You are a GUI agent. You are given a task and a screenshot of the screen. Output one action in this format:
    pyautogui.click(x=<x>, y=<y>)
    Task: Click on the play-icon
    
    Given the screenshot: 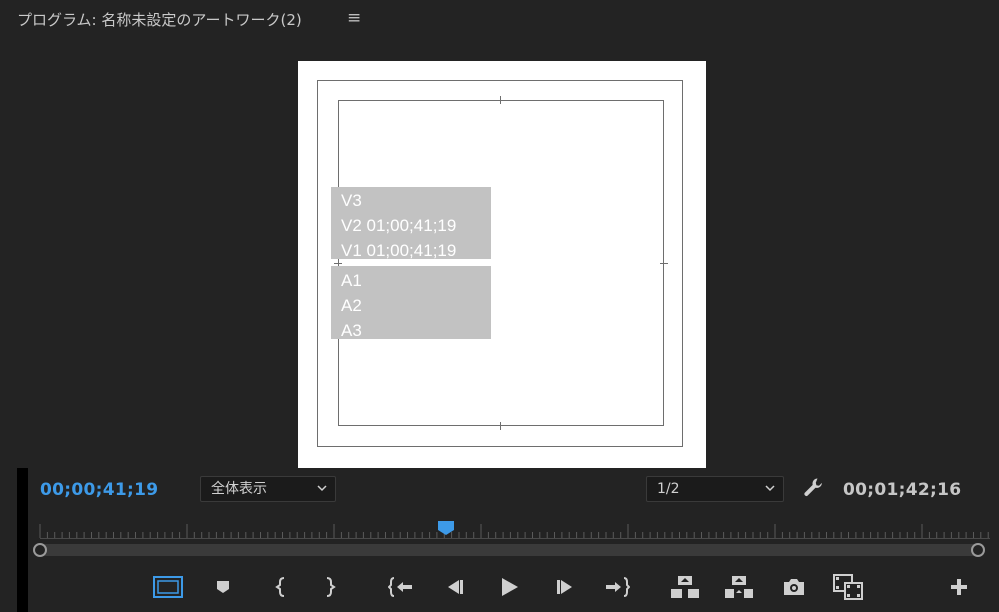 What is the action you would take?
    pyautogui.click(x=510, y=587)
    